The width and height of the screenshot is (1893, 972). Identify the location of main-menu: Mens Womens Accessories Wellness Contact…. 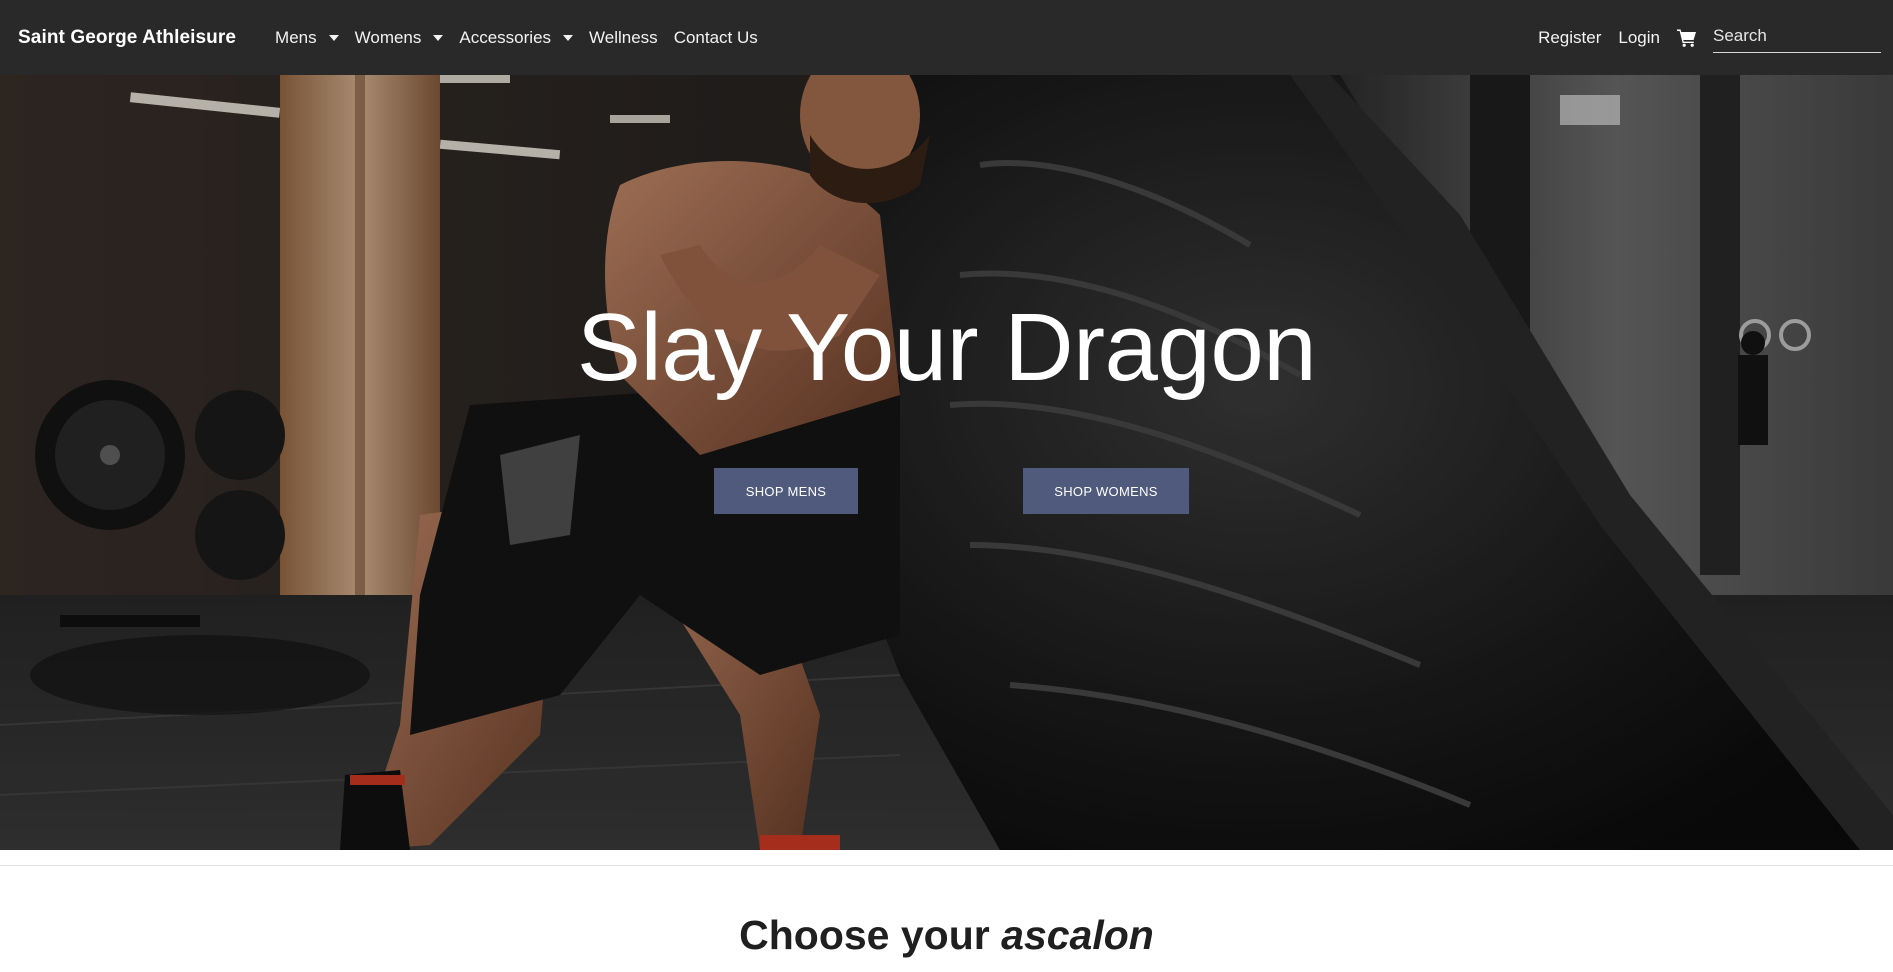
(524, 38).